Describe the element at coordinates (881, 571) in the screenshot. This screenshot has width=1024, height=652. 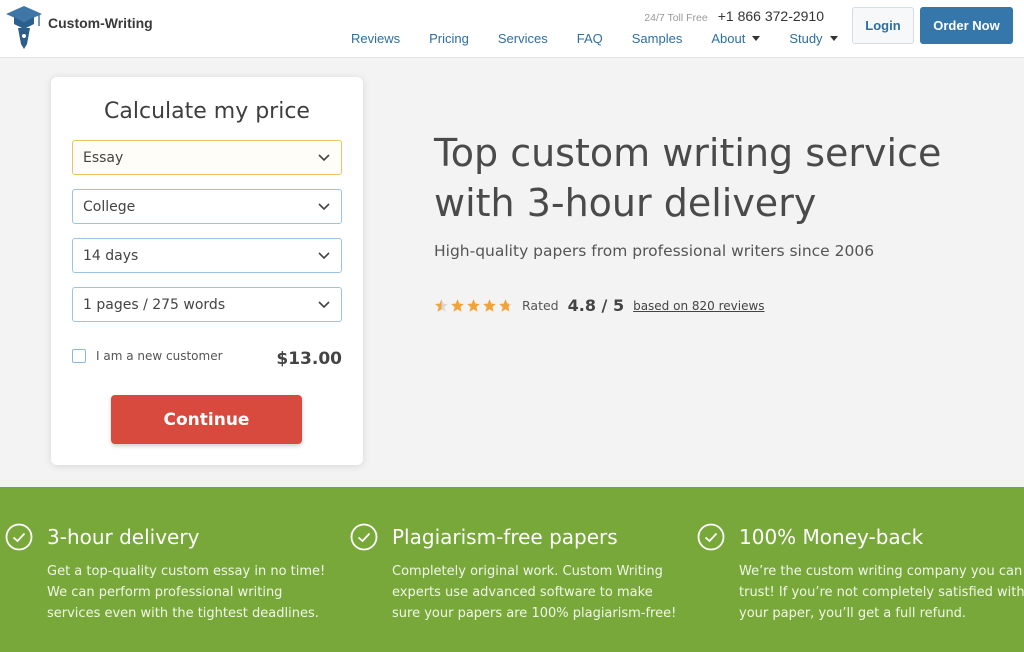
I see `feature-line: We’re the custom writing company you can` at that location.